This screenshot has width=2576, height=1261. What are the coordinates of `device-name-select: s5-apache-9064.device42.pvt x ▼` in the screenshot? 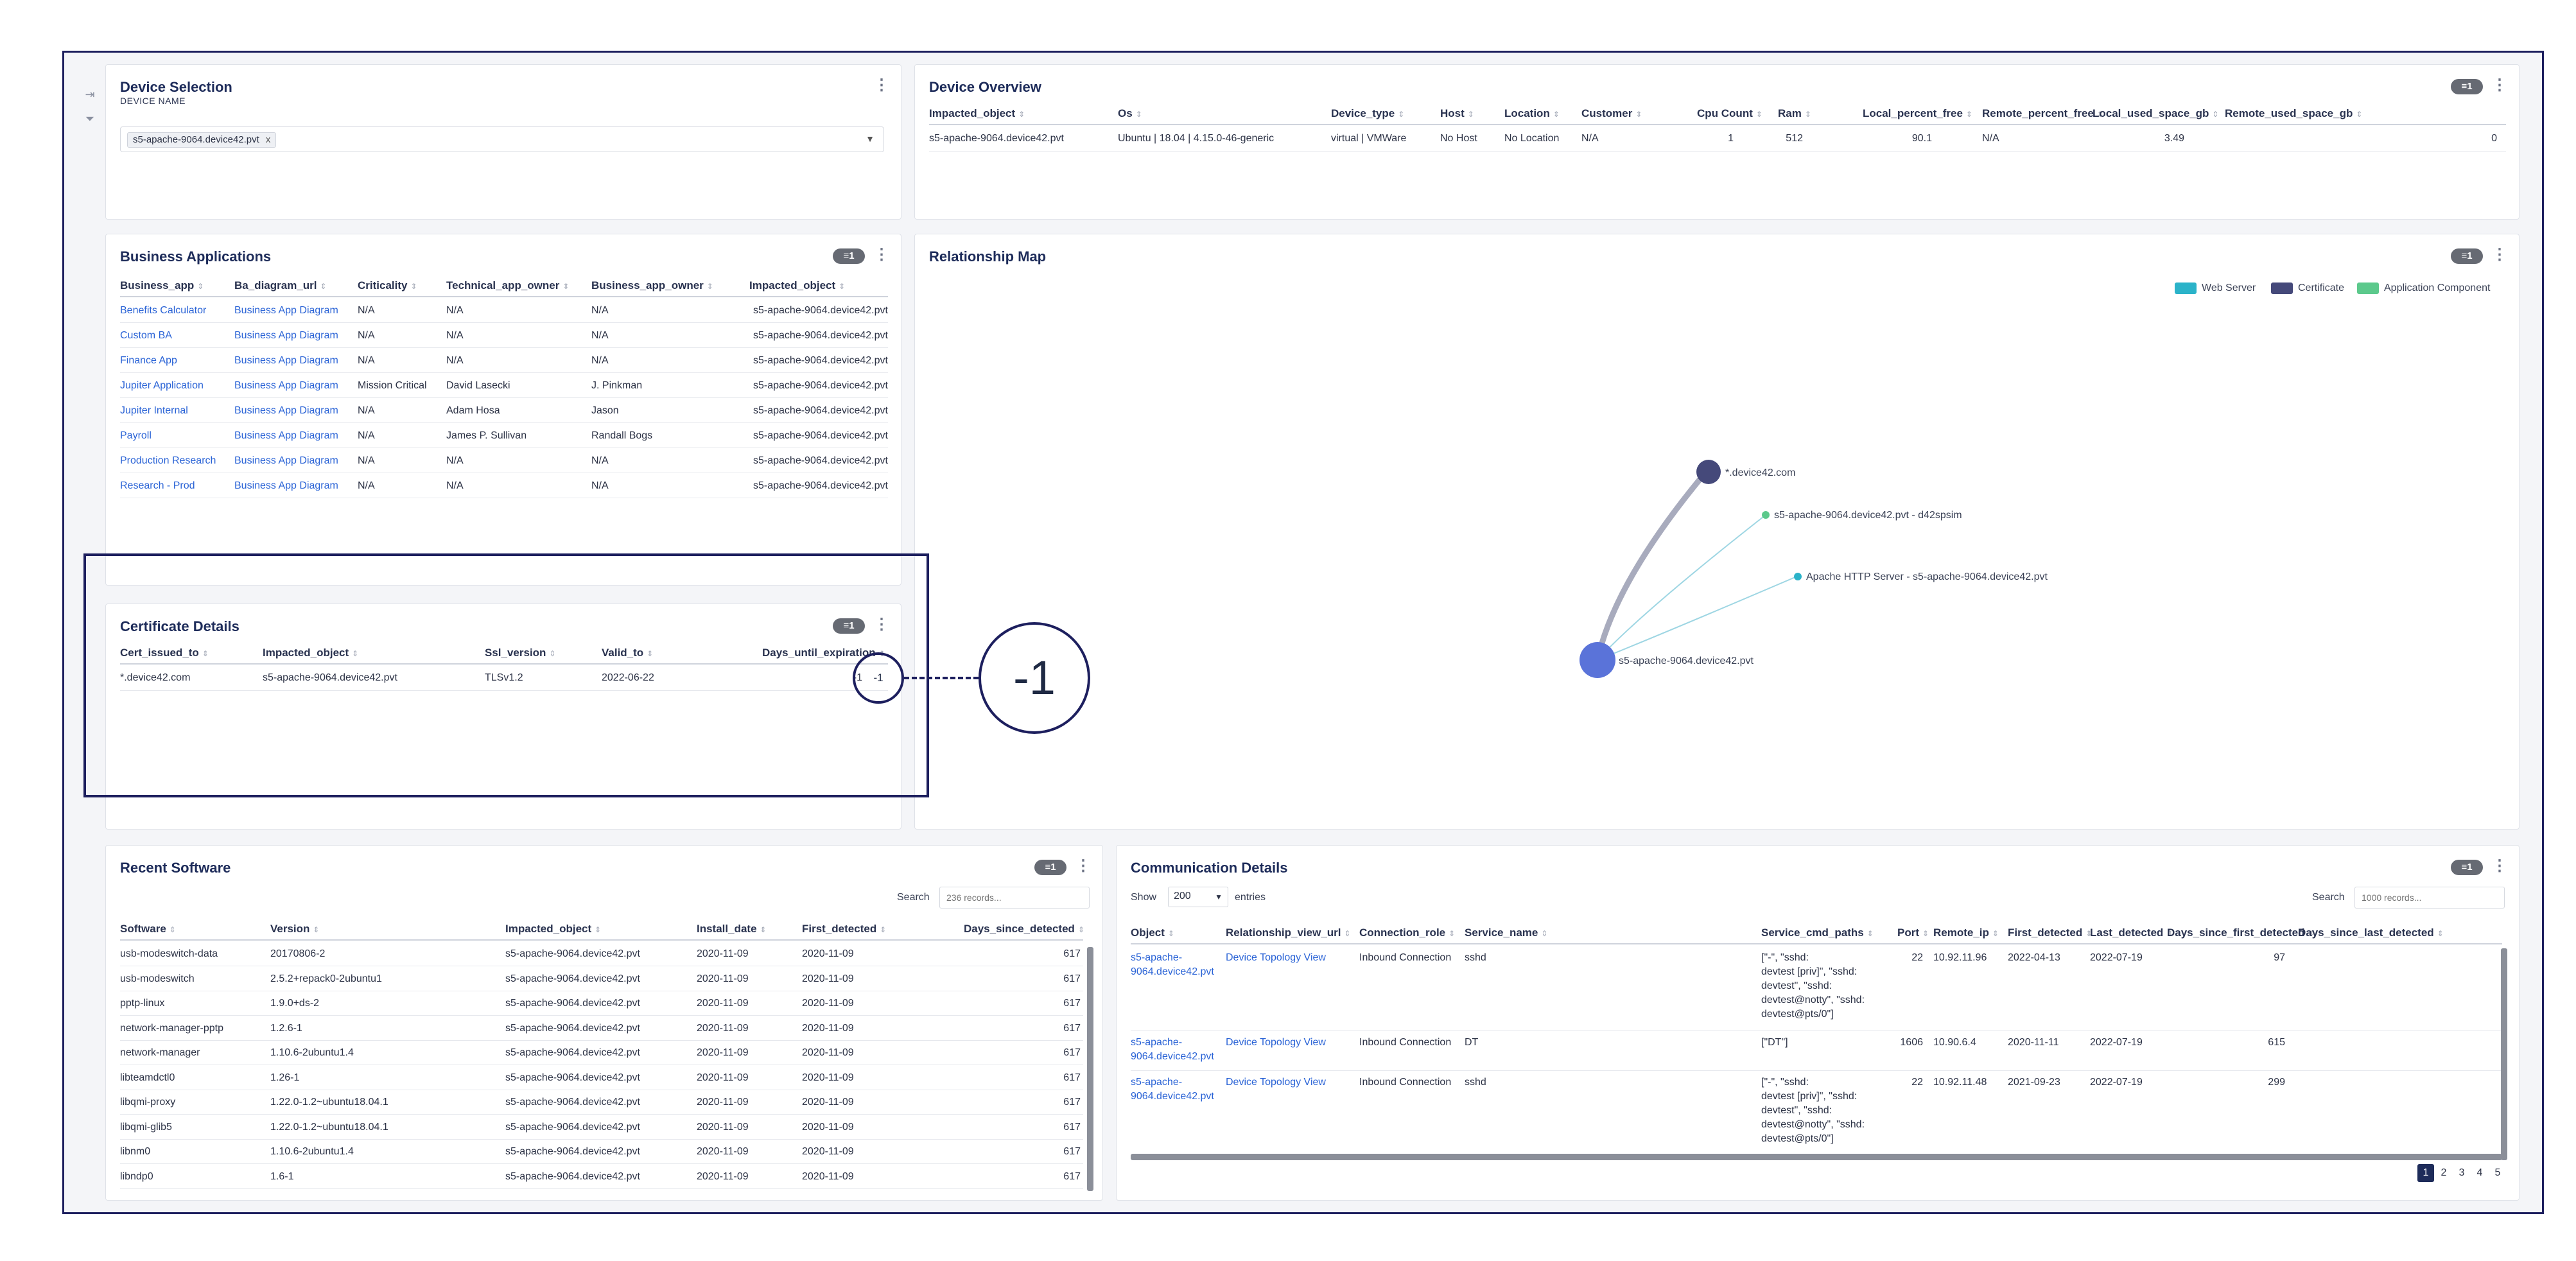 It's located at (502, 139).